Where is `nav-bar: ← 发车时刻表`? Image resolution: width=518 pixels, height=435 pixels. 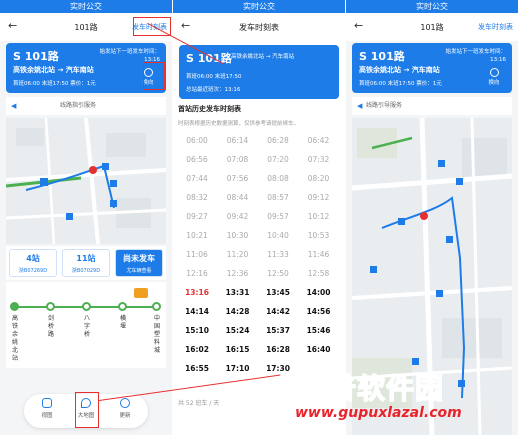
nav-bar: ← 发车时刻表 is located at coordinates (259, 27).